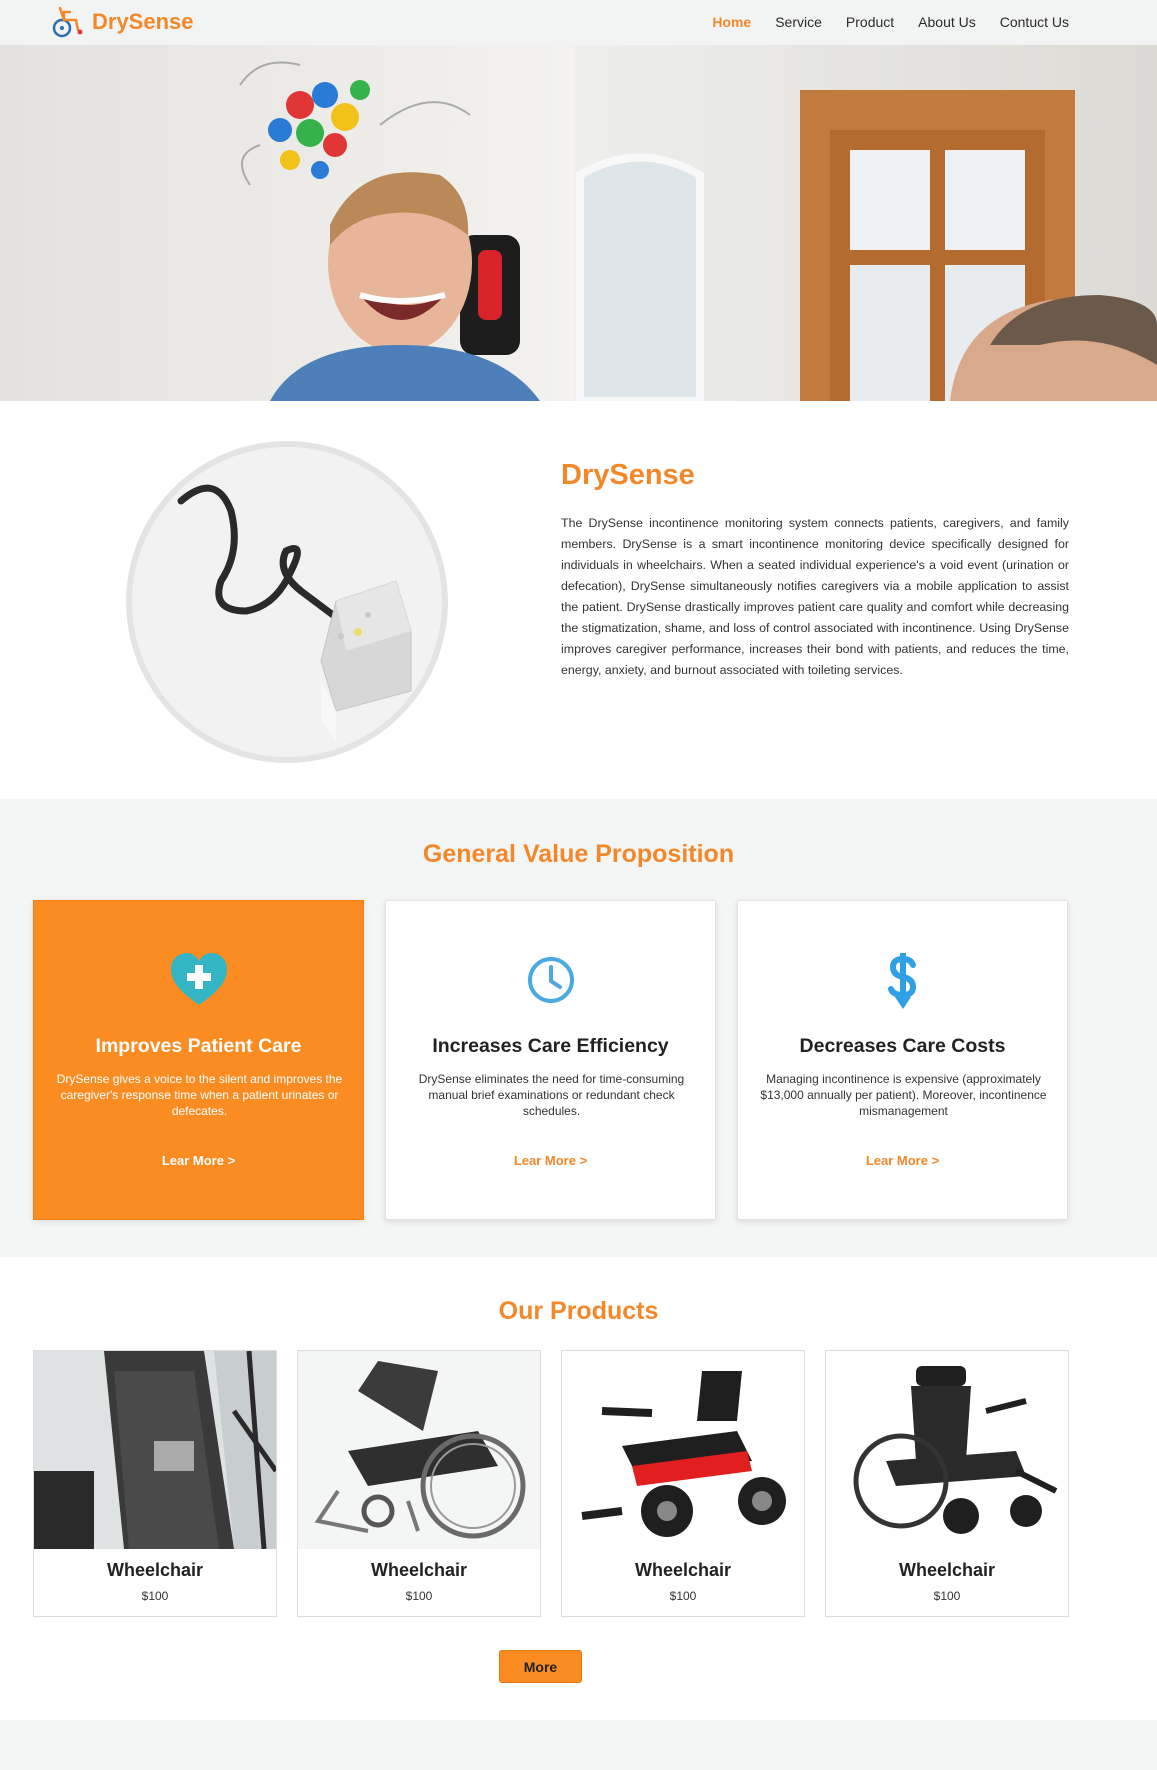 The image size is (1157, 1770). What do you see at coordinates (902, 981) in the screenshot?
I see `dollar-icon` at bounding box center [902, 981].